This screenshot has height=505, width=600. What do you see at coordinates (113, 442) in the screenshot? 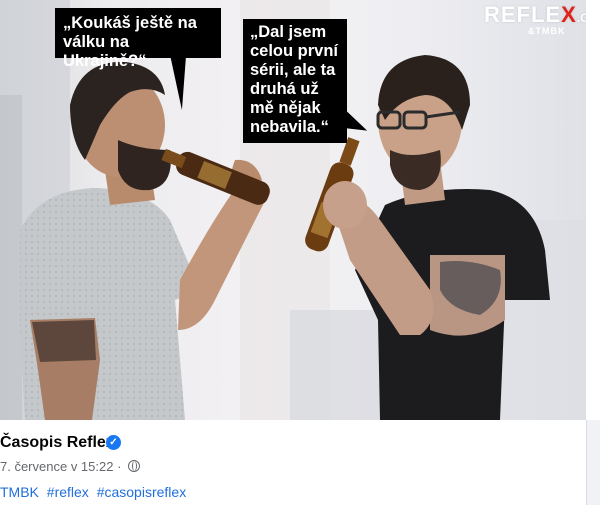
I see `verified-badge-icon: ✓` at bounding box center [113, 442].